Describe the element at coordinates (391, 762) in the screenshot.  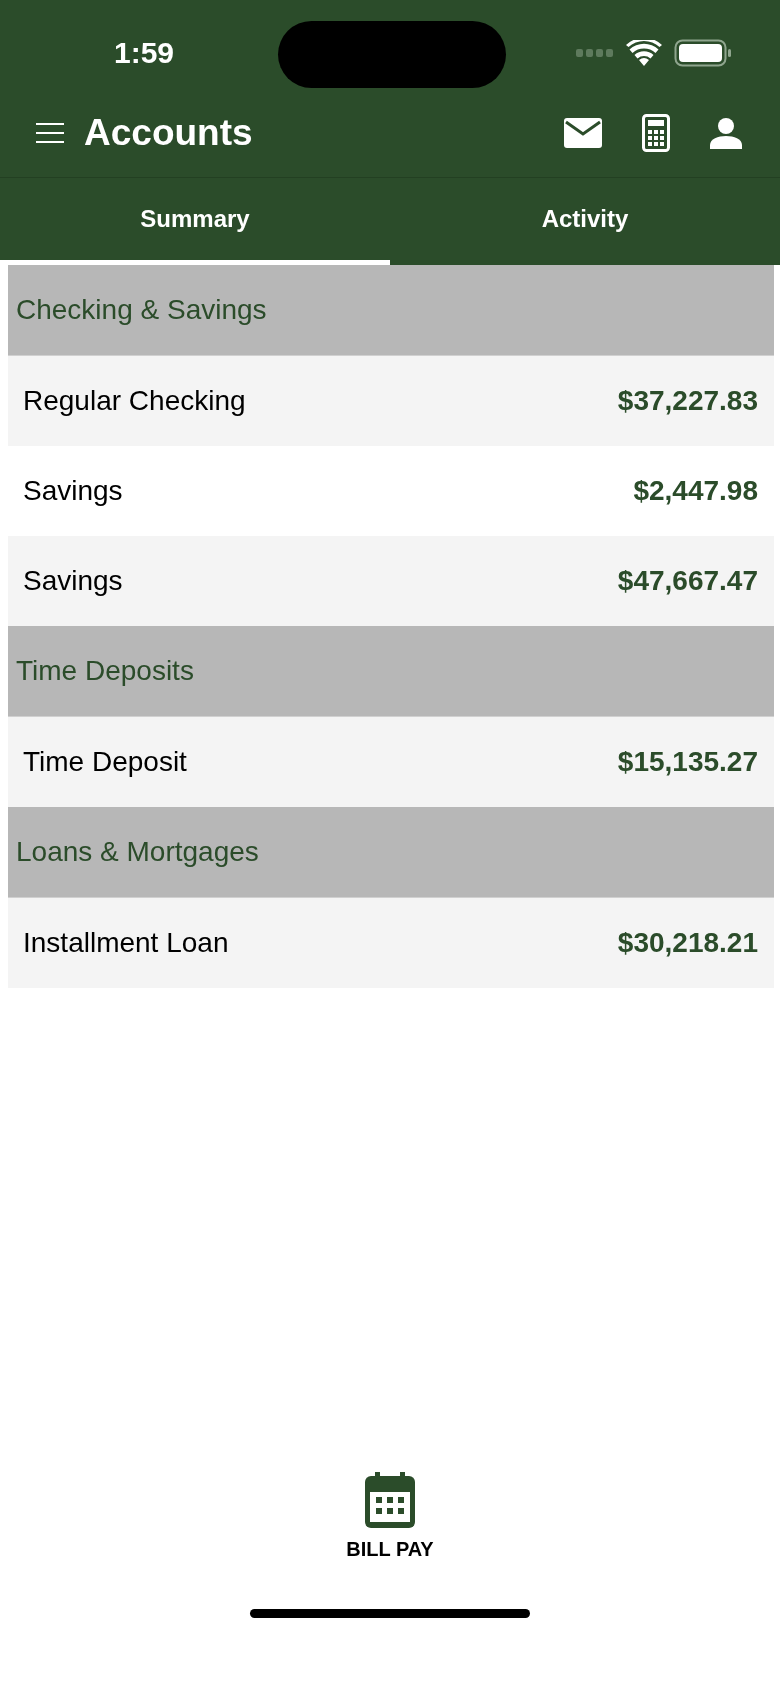
I see `account-row: Time Deposit $15,135.27` at that location.